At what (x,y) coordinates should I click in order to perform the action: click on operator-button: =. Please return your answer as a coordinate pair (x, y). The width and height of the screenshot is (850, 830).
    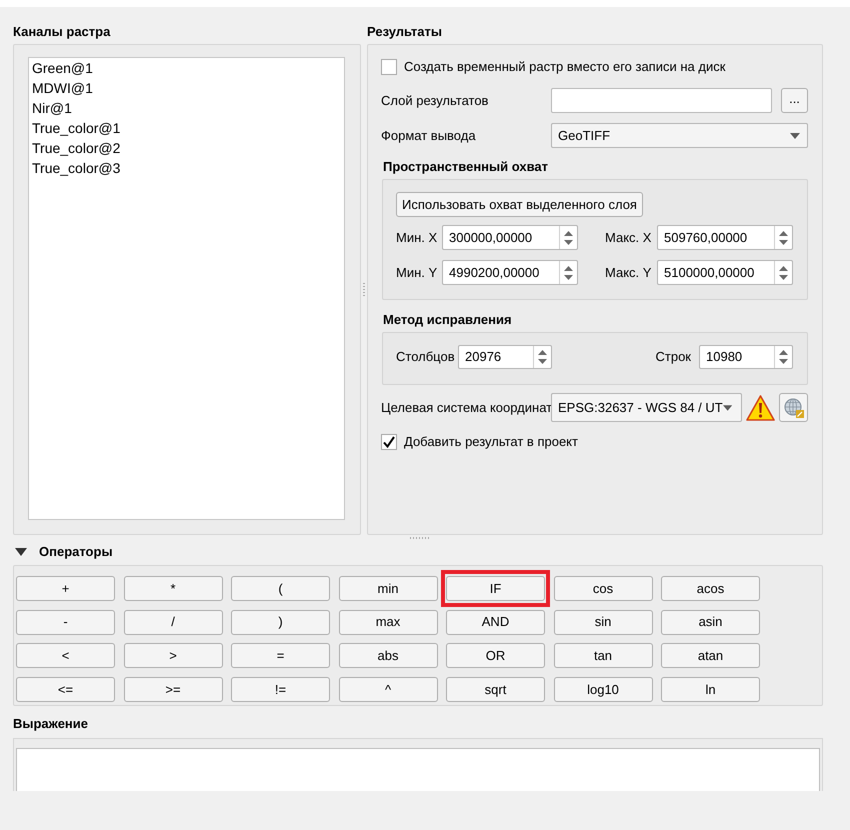
    Looking at the image, I should click on (280, 655).